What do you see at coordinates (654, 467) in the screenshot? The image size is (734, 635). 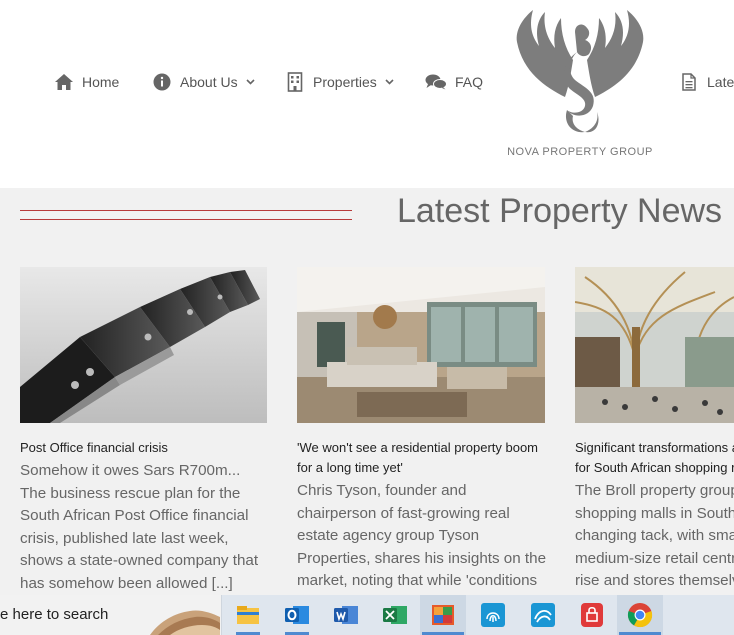 I see `title-line: for South African shopping r` at bounding box center [654, 467].